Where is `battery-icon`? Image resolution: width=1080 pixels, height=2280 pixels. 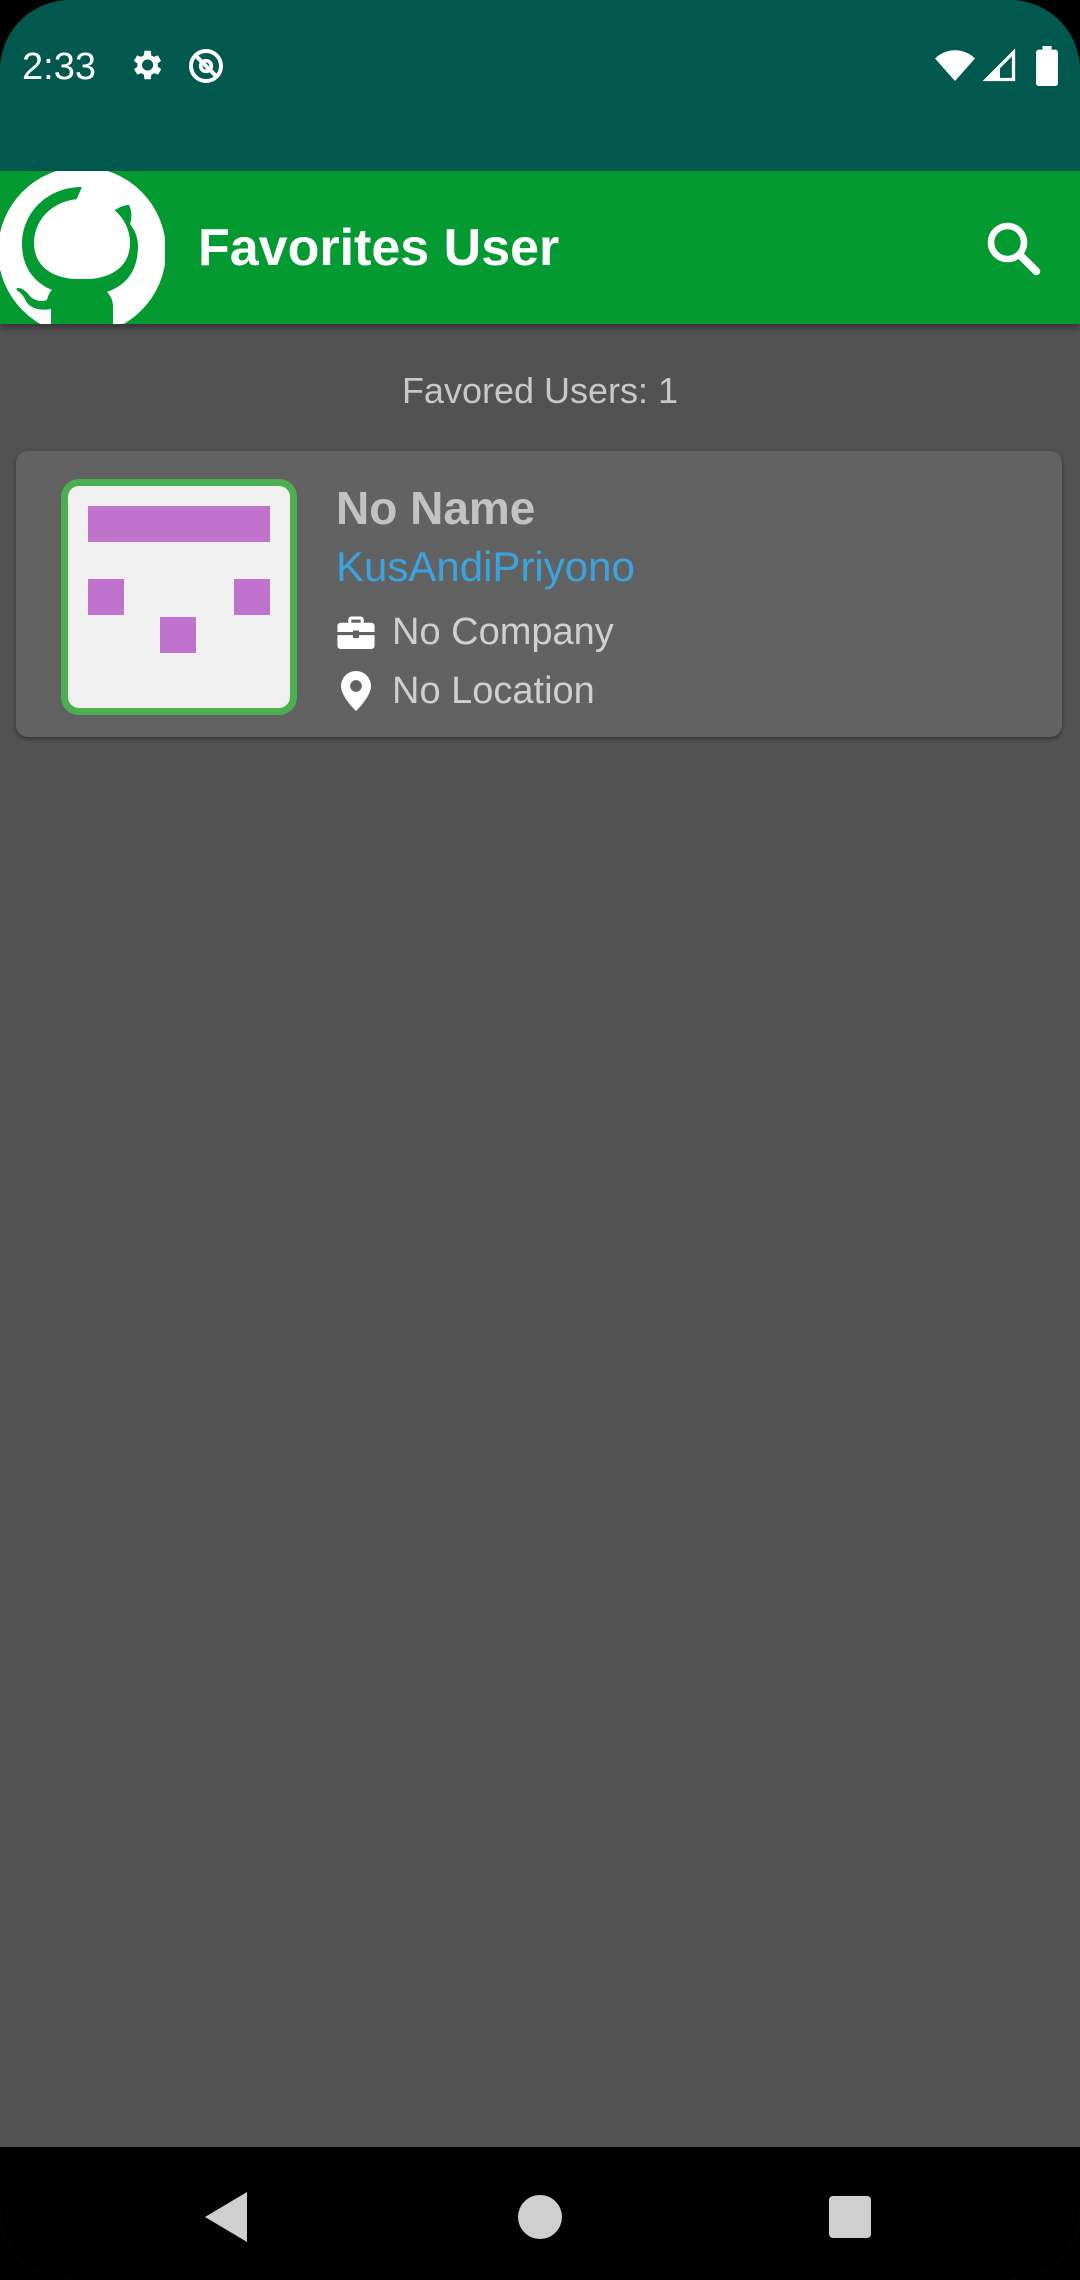 battery-icon is located at coordinates (1047, 68).